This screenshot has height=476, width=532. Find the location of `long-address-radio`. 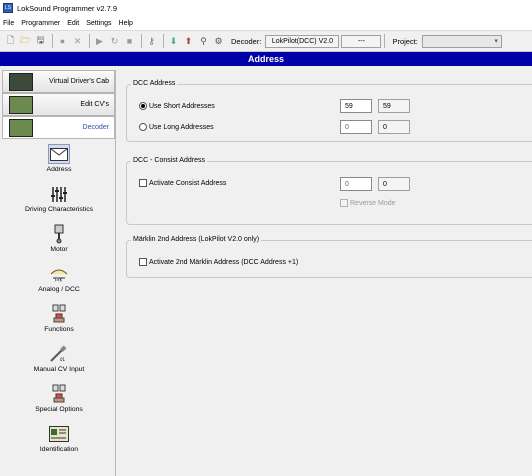

long-address-radio is located at coordinates (143, 127).